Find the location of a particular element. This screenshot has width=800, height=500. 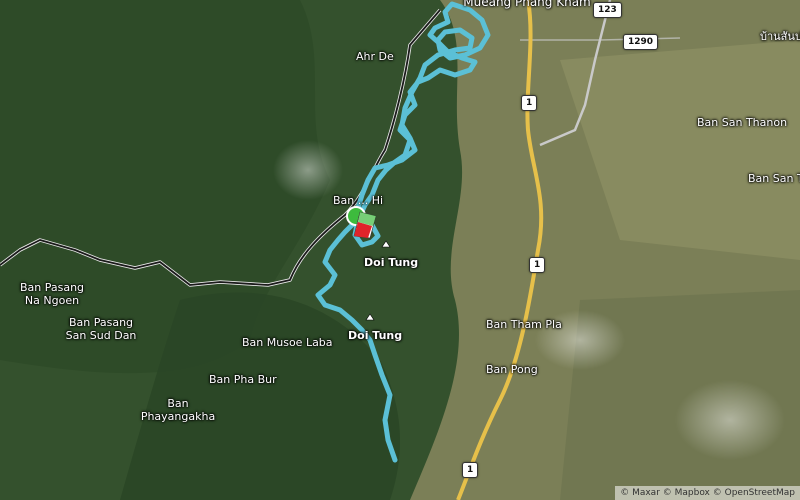

map-attribution: © Maxar © Mapbox © OpenStreetMap is located at coordinates (707, 493).